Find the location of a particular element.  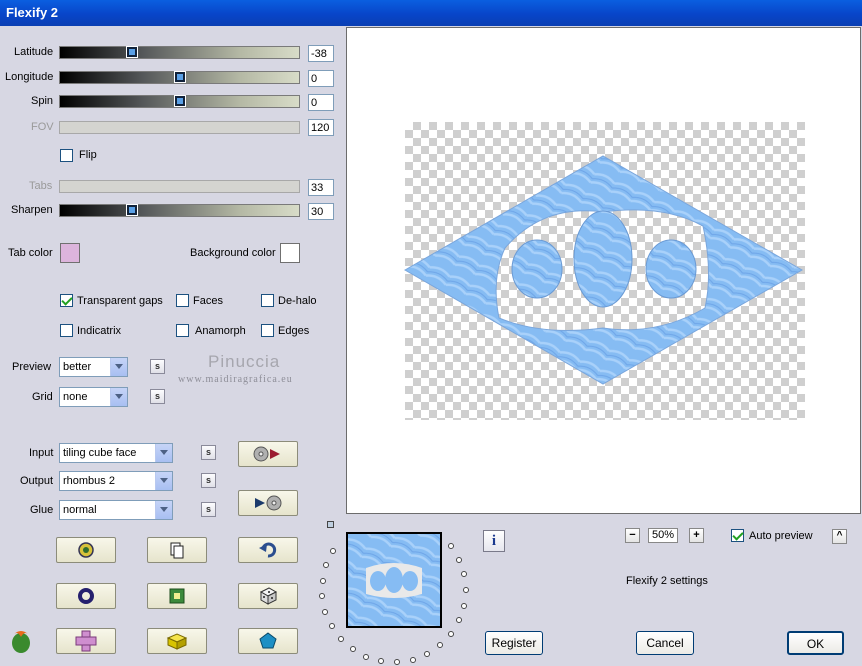

pentagon-icon is located at coordinates (268, 640).